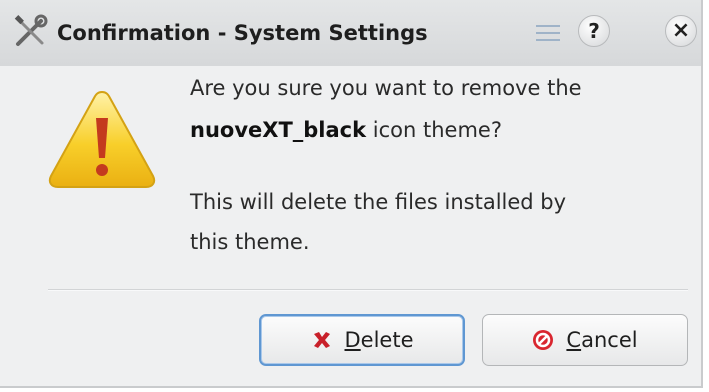 The height and width of the screenshot is (392, 709). I want to click on cancel-button: Cancel, so click(585, 340).